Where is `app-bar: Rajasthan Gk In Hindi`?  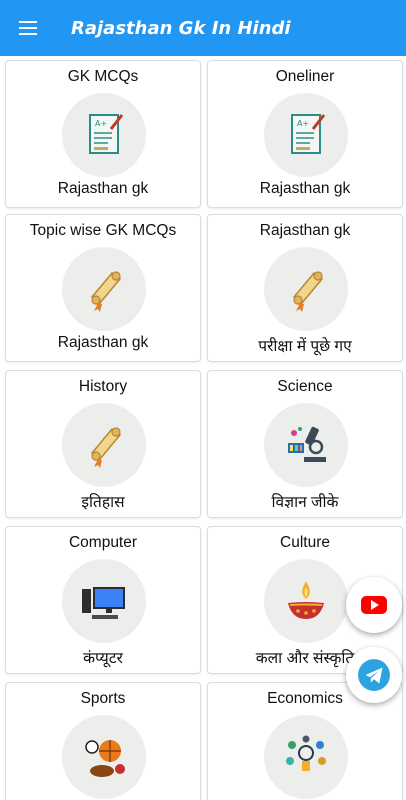
app-bar: Rajasthan Gk In Hindi is located at coordinates (203, 28).